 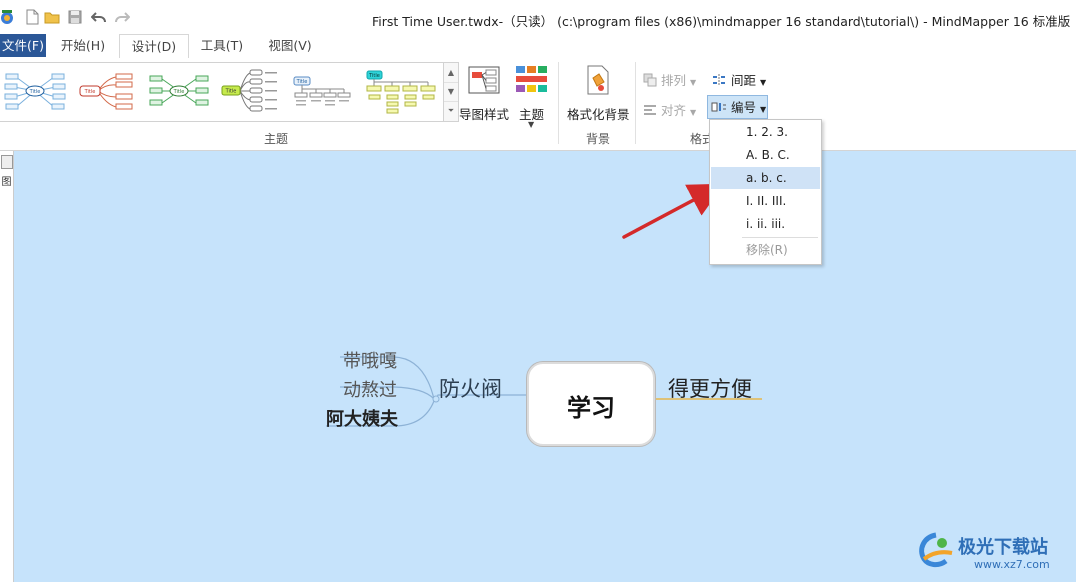 What do you see at coordinates (52, 17) in the screenshot?
I see `open-folder-icon` at bounding box center [52, 17].